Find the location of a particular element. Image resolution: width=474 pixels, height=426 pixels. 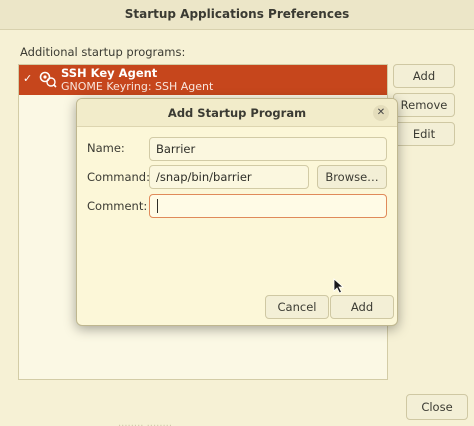

command-field: /snap/bin/barrier is located at coordinates (229, 177).